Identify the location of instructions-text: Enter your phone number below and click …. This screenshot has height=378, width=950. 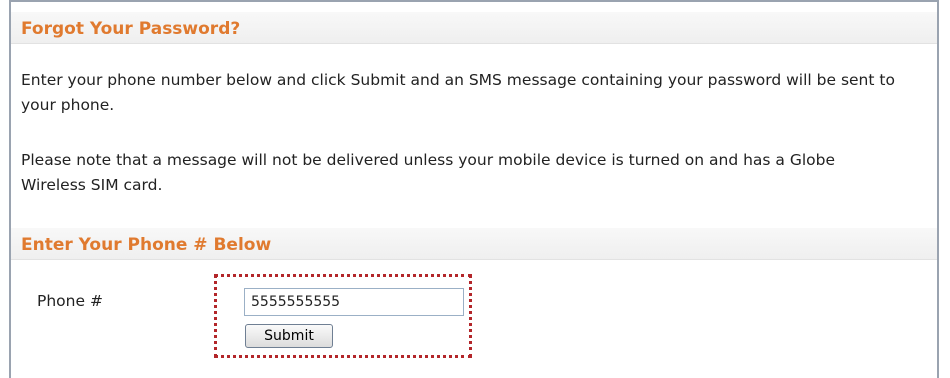
(458, 92).